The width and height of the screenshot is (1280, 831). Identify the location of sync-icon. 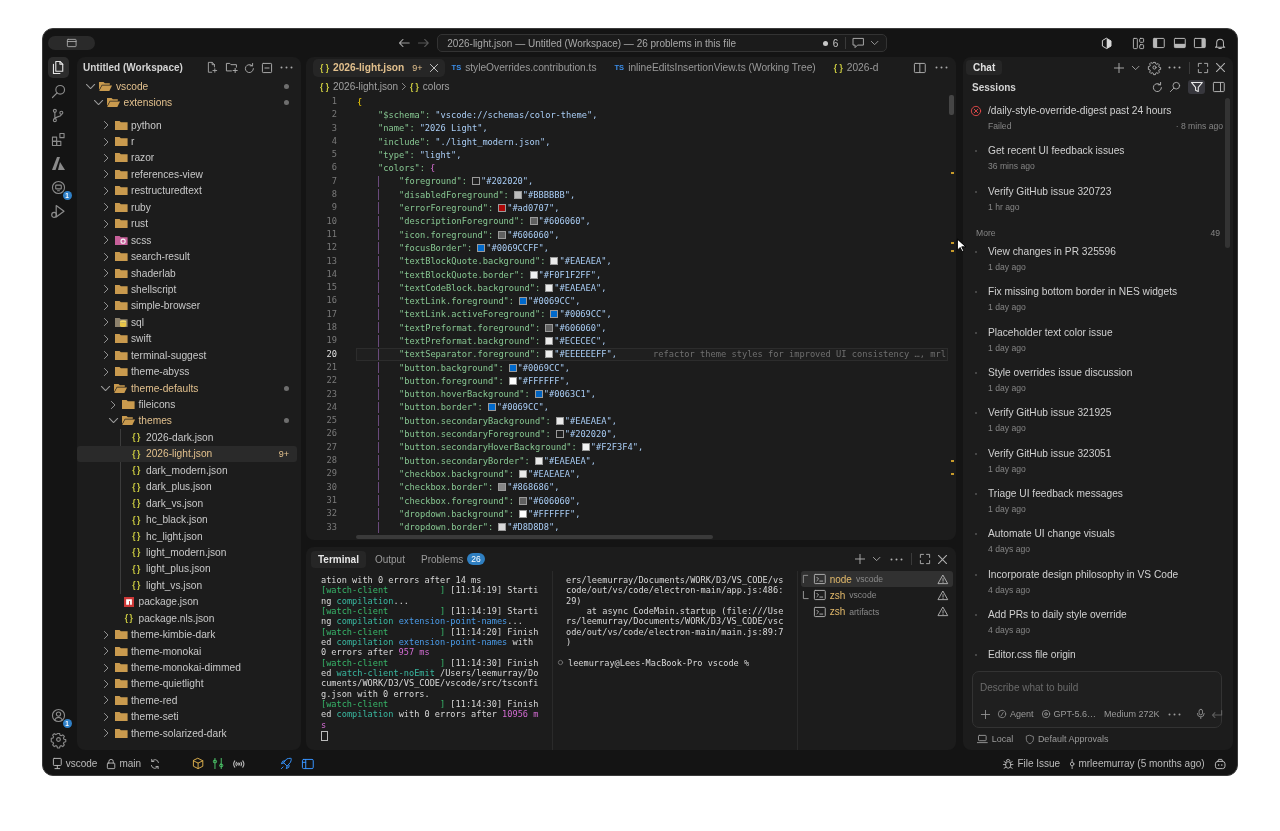
(155, 763).